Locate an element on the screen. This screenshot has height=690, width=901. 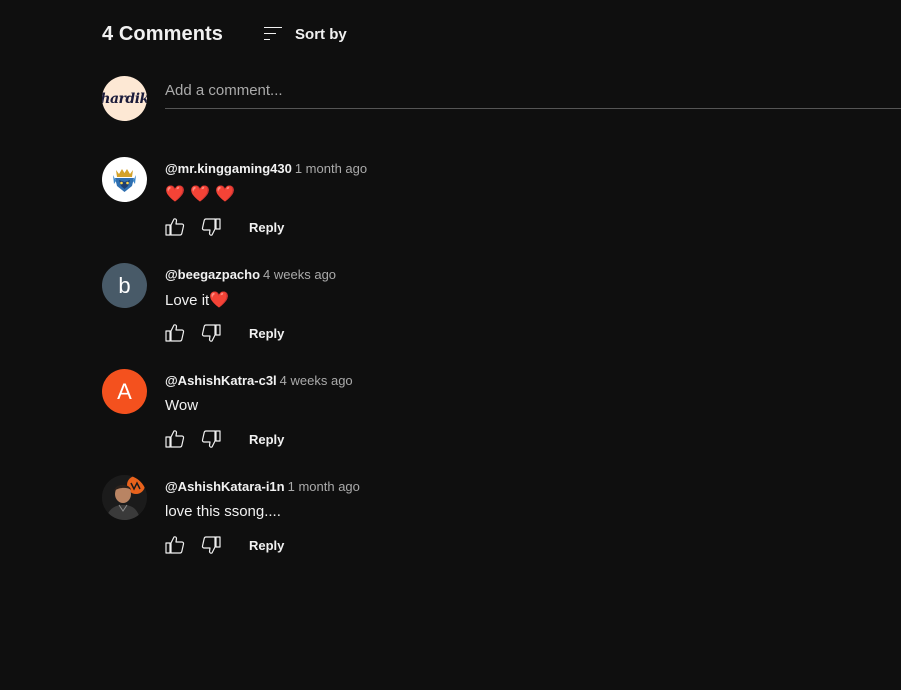
comment-meta: @AshishKatara-i1n 1 month ago is located at coordinates (262, 487).